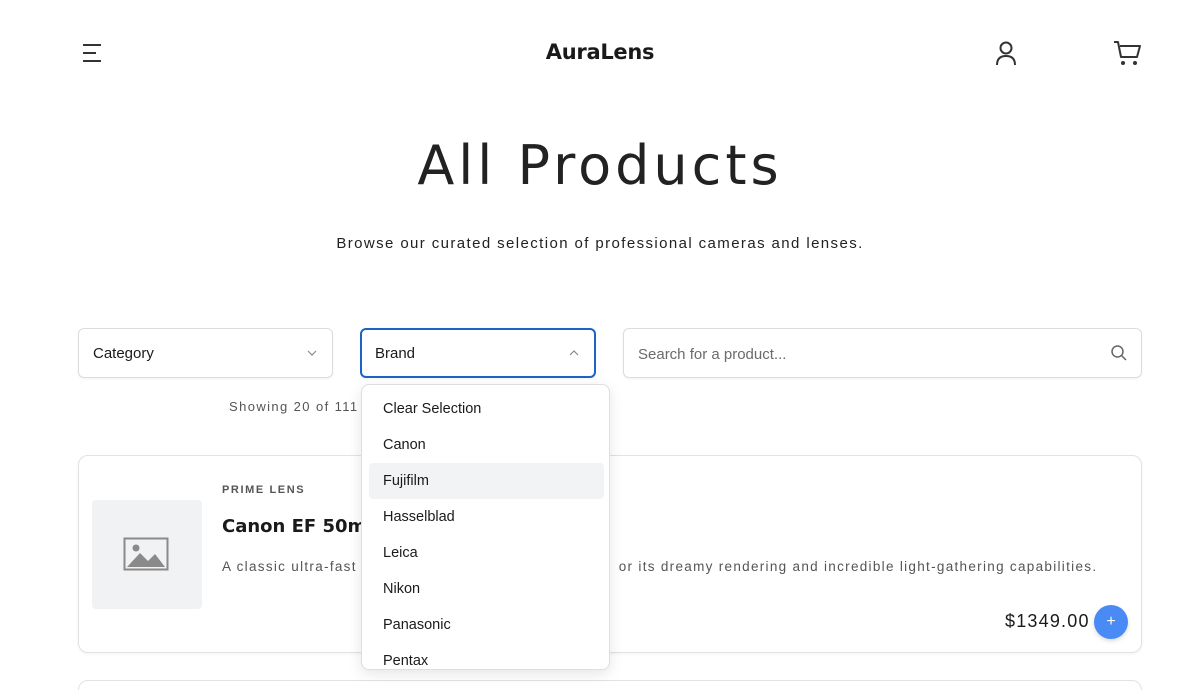 The image size is (1200, 690). What do you see at coordinates (1047, 621) in the screenshot?
I see `product-price: $1349.00` at bounding box center [1047, 621].